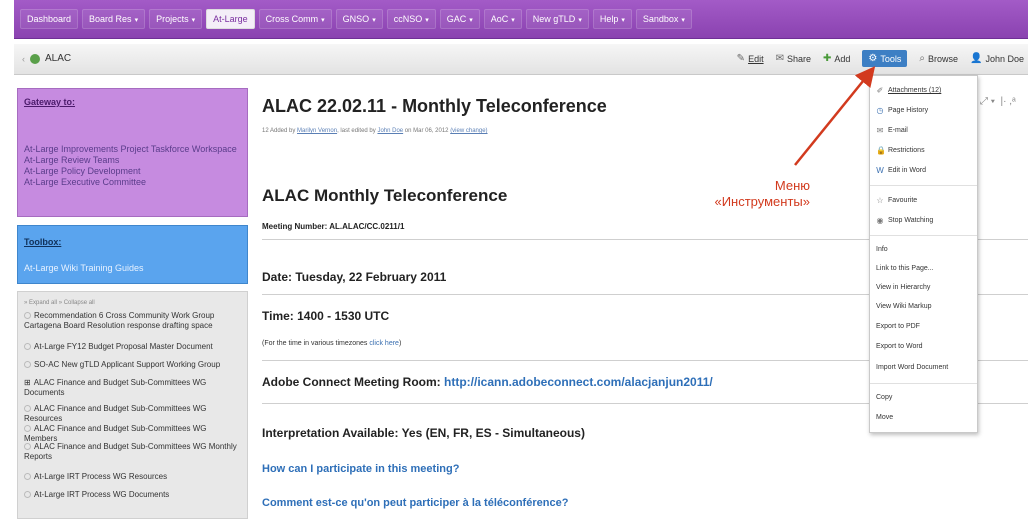 This screenshot has width=1028, height=519. What do you see at coordinates (943, 58) in the screenshot?
I see `browse-label: Browse` at bounding box center [943, 58].